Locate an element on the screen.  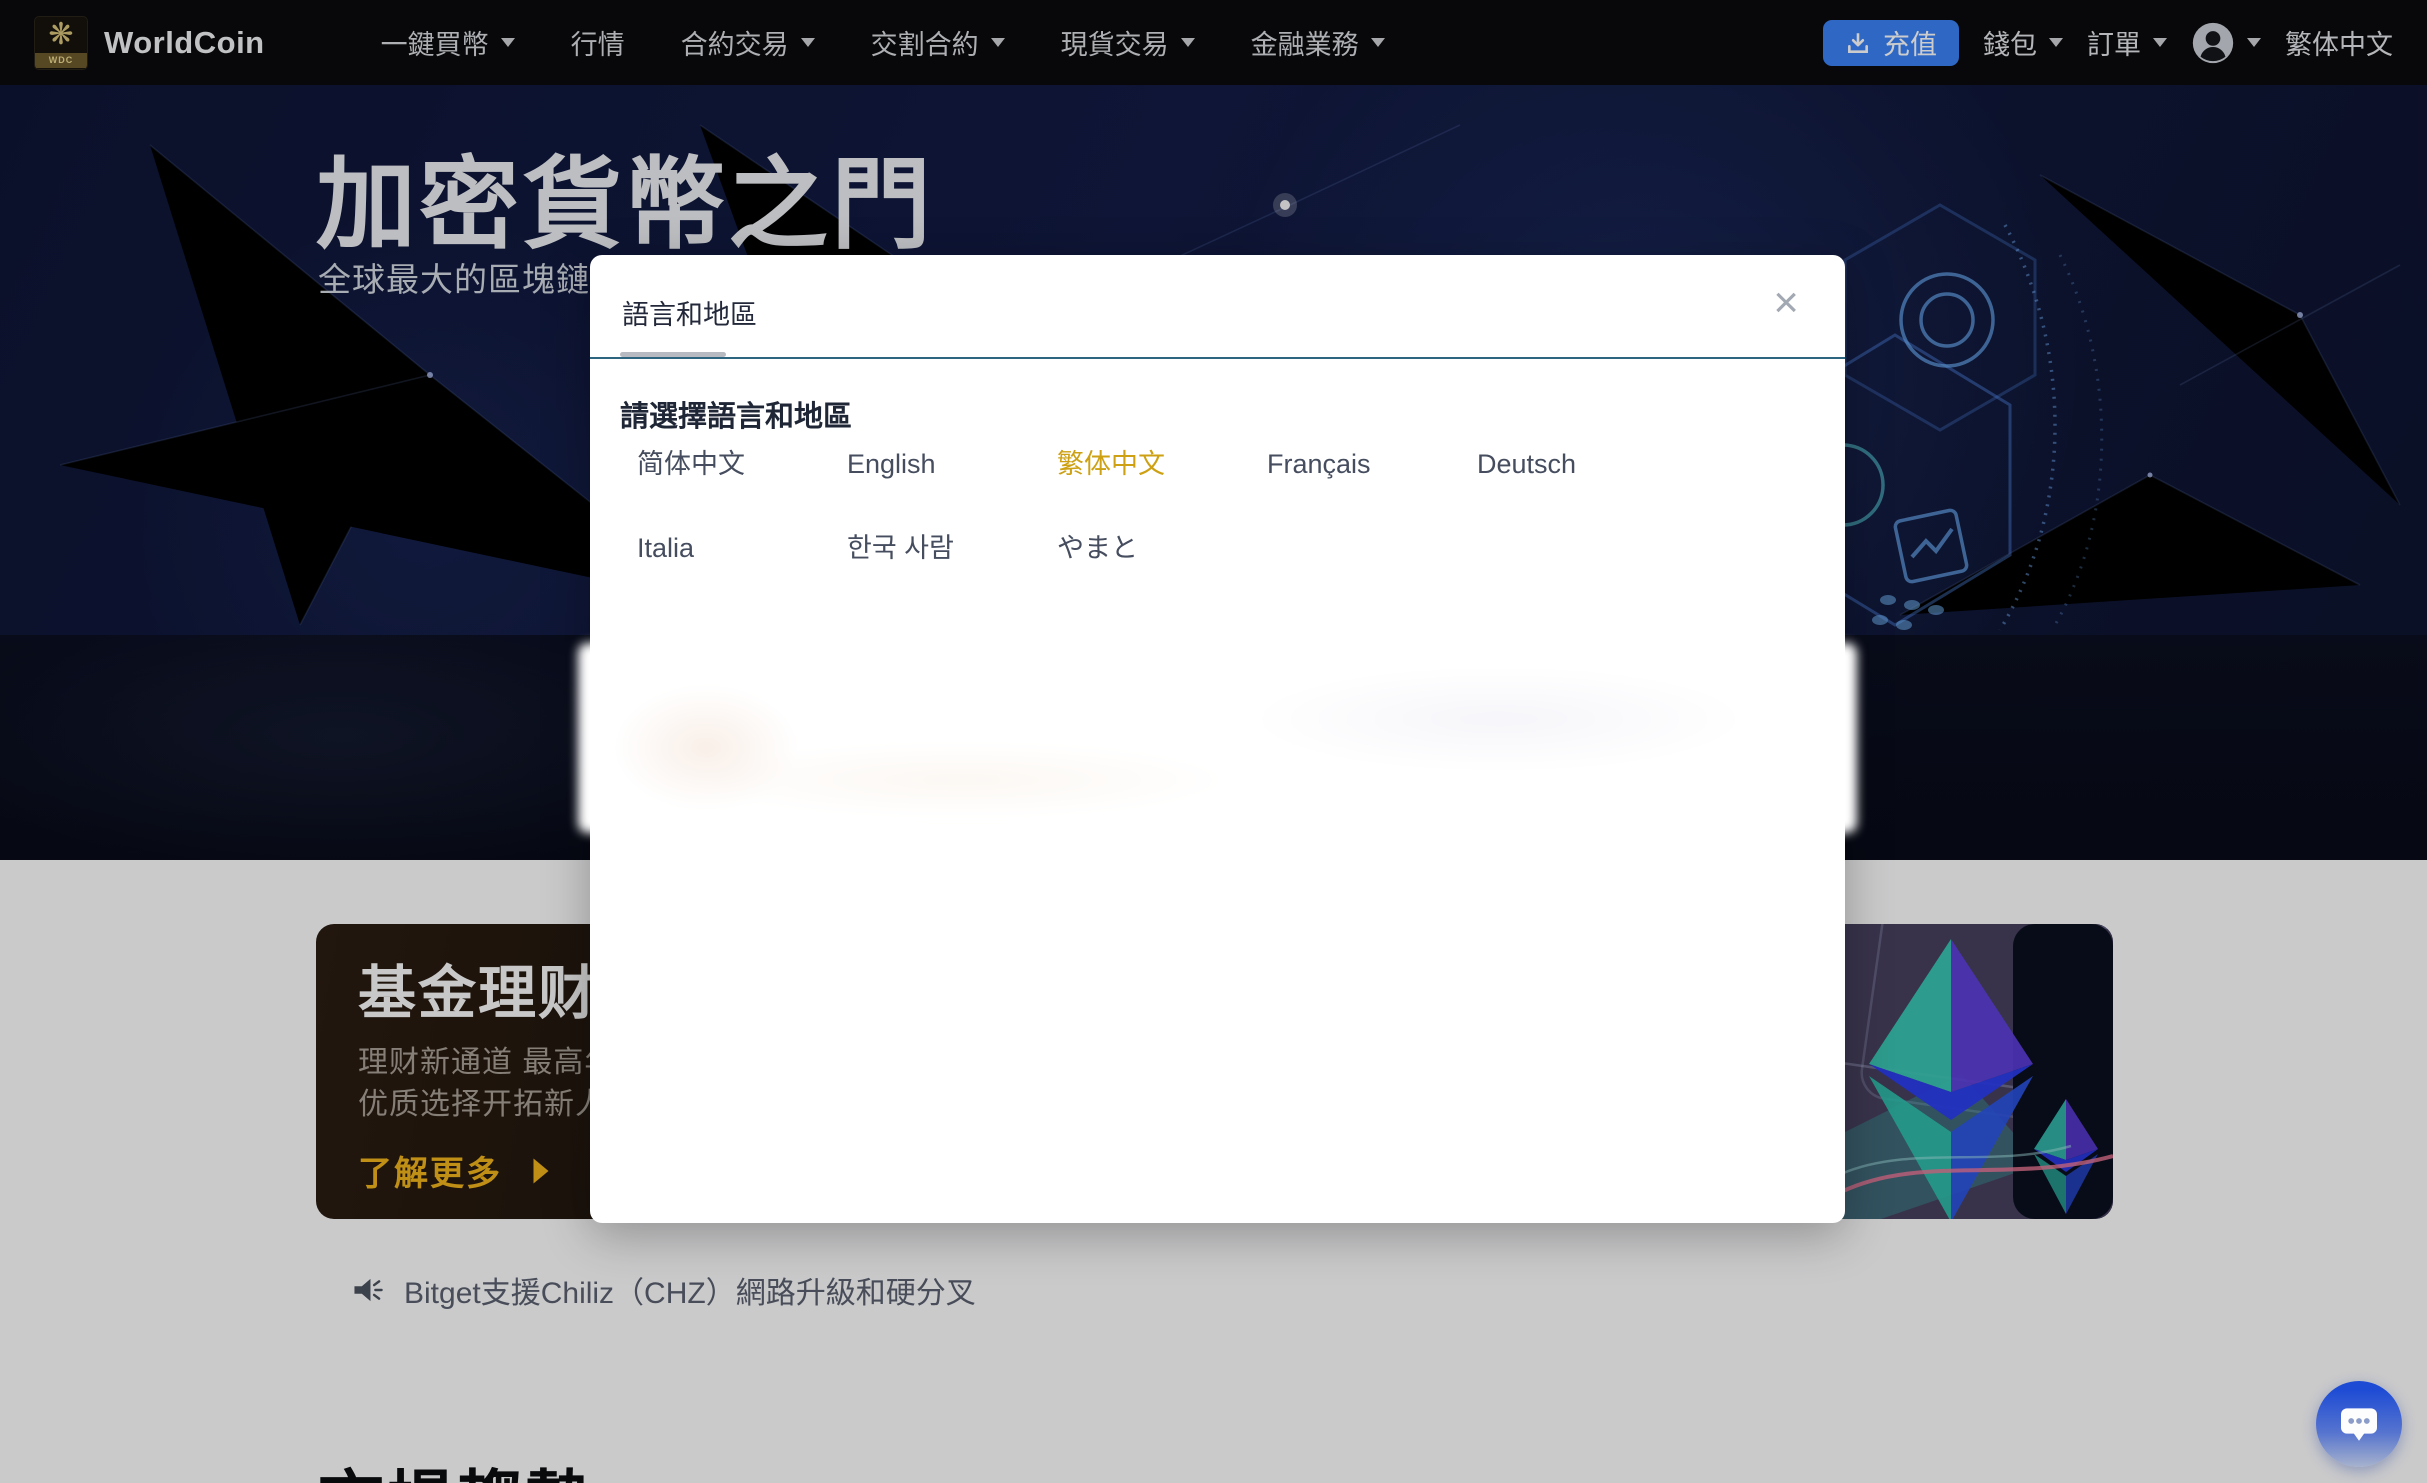
modal-title: 語言和地區 is located at coordinates (689, 315).